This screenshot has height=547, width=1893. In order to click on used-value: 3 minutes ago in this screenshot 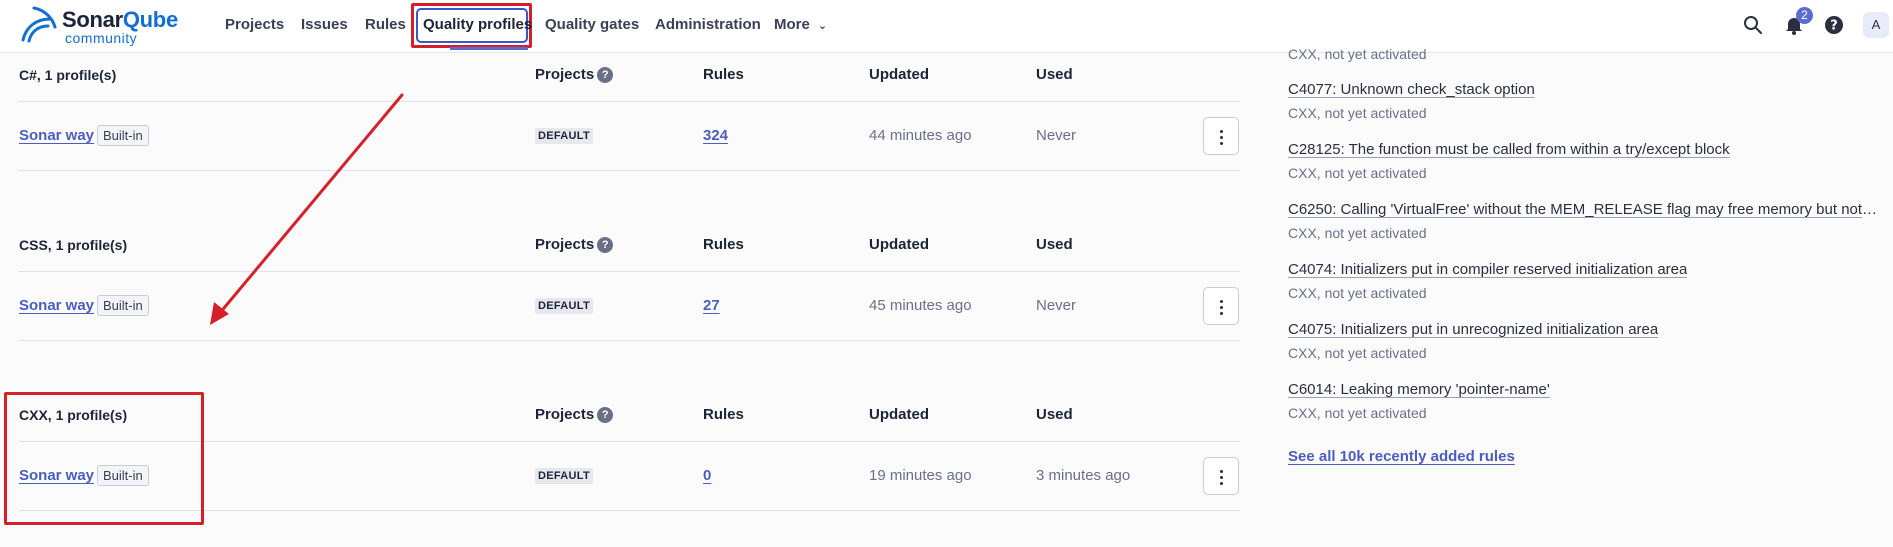, I will do `click(1083, 475)`.